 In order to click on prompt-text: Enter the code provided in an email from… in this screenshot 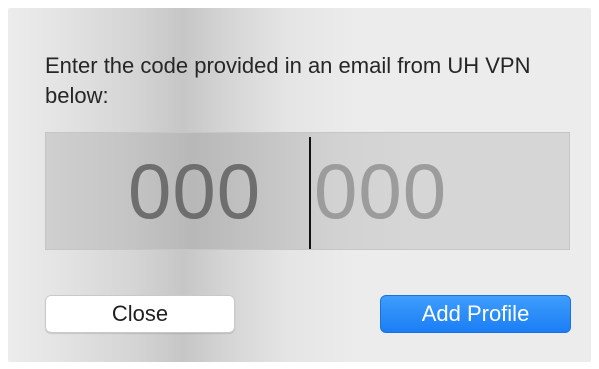, I will do `click(288, 80)`.